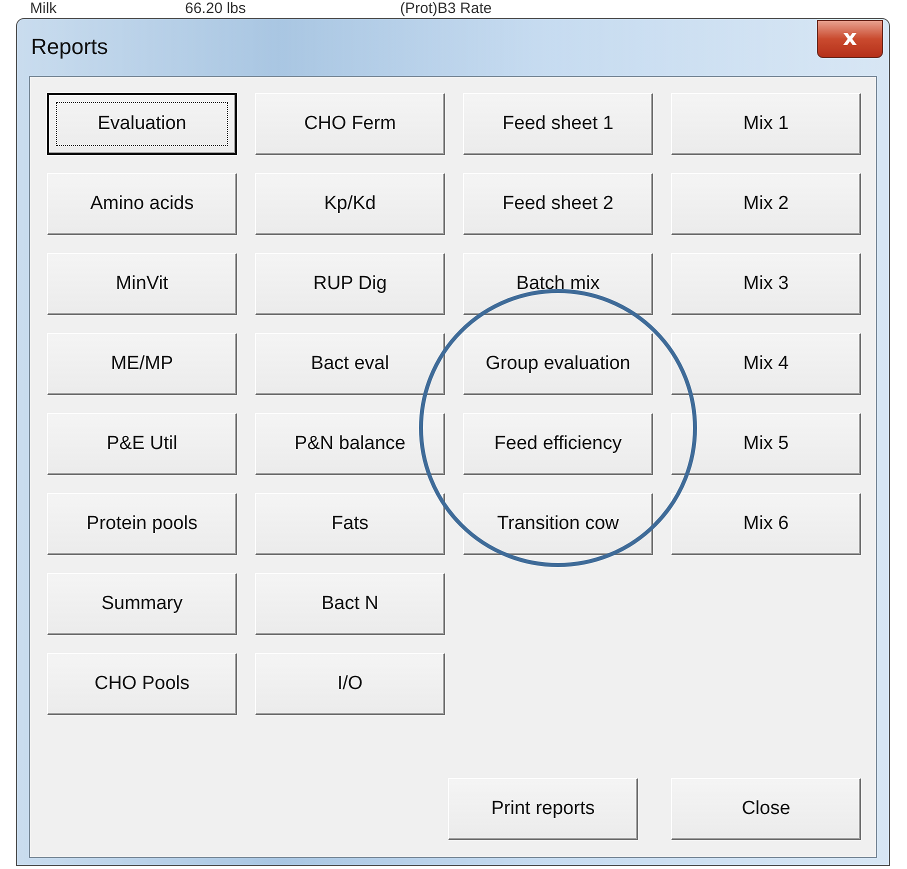 This screenshot has height=869, width=907. What do you see at coordinates (766, 524) in the screenshot?
I see `report-button: Mix 6` at bounding box center [766, 524].